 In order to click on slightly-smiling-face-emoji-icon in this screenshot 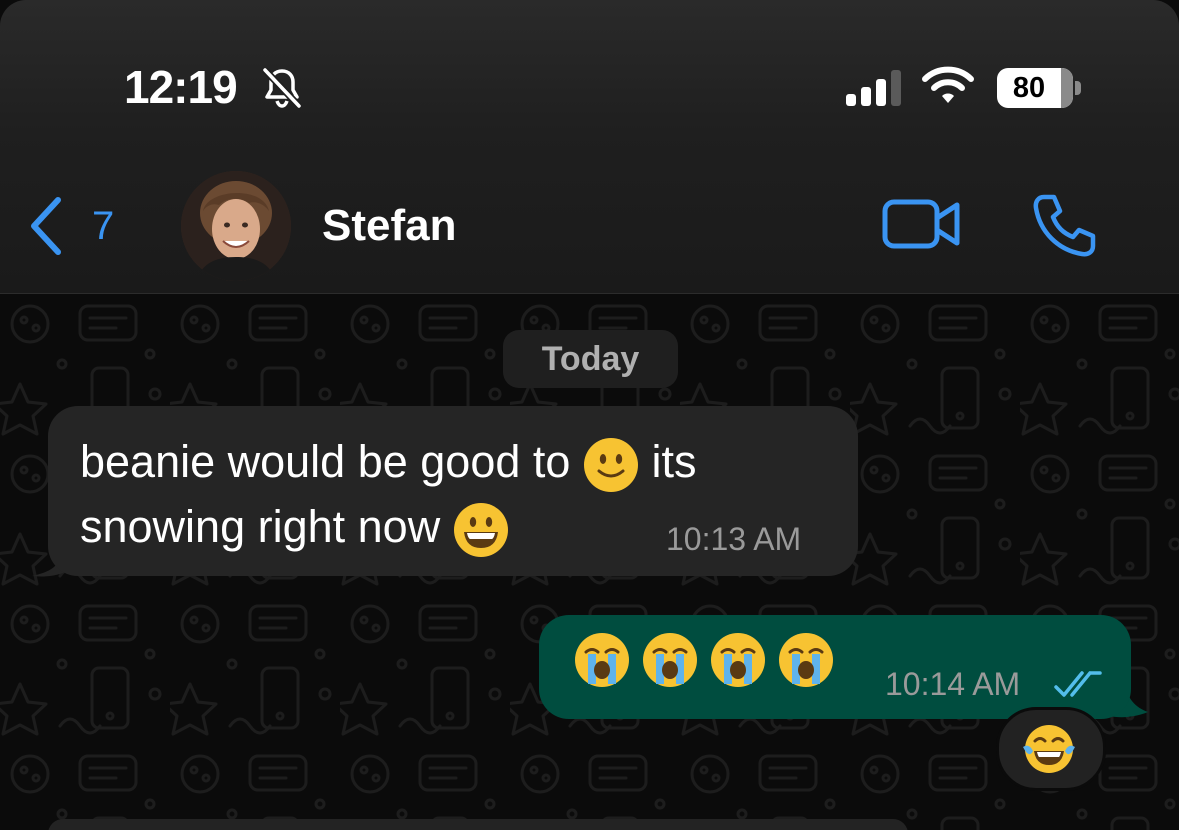, I will do `click(610, 465)`.